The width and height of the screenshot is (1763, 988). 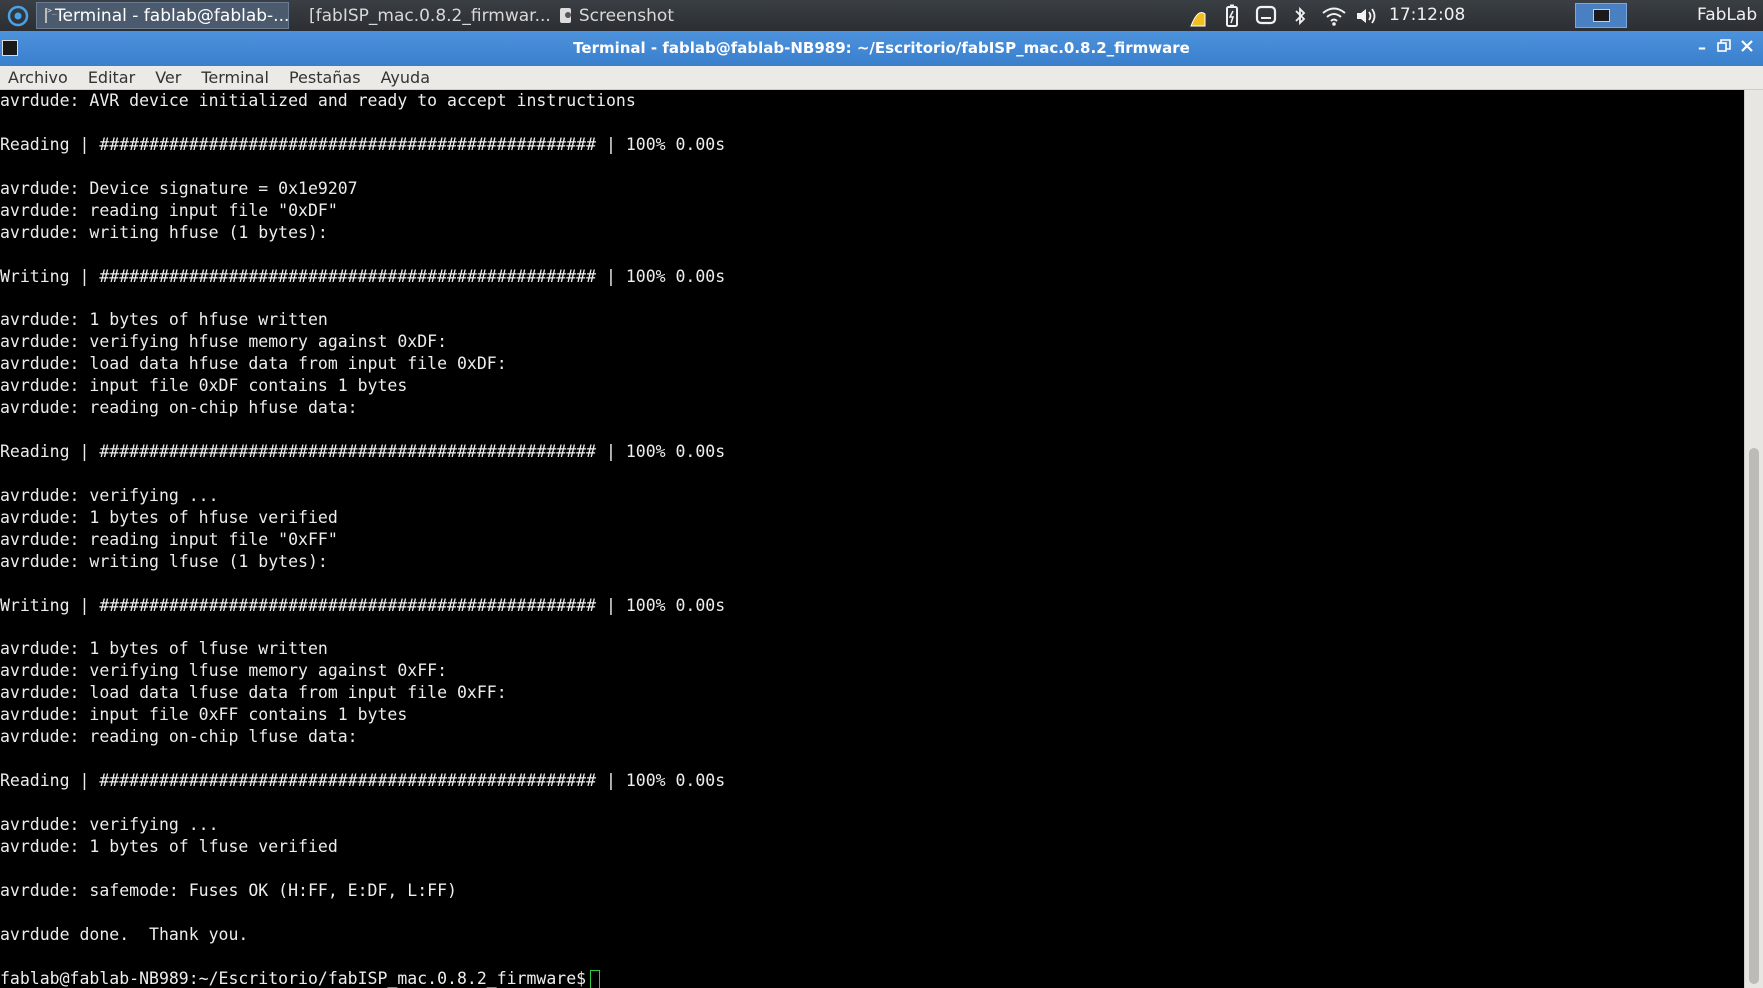 I want to click on scrollbar-thumb, so click(x=1754, y=716).